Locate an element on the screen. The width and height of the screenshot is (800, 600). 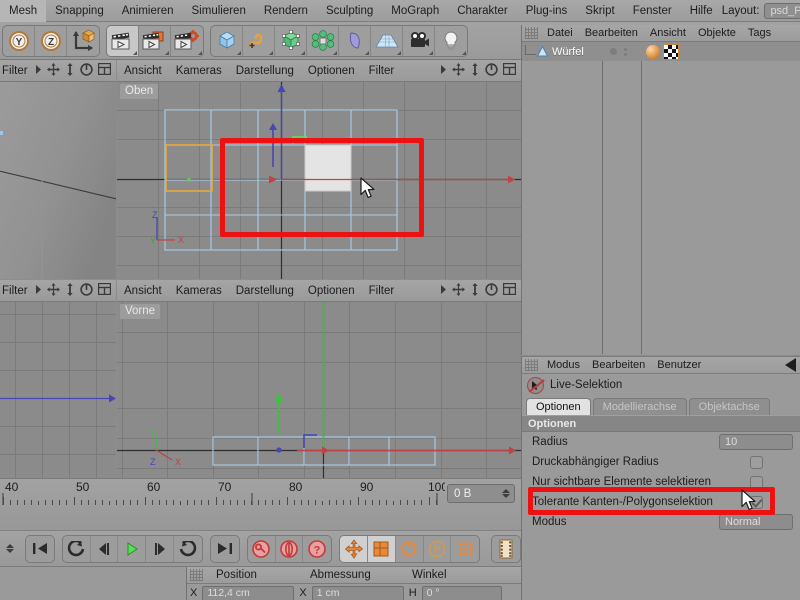
record-pla-icon is located at coordinates (465, 549).